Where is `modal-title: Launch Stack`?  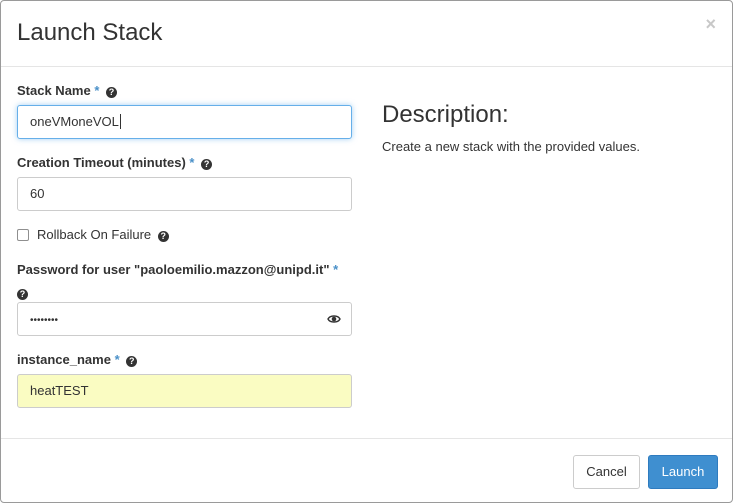 modal-title: Launch Stack is located at coordinates (90, 32).